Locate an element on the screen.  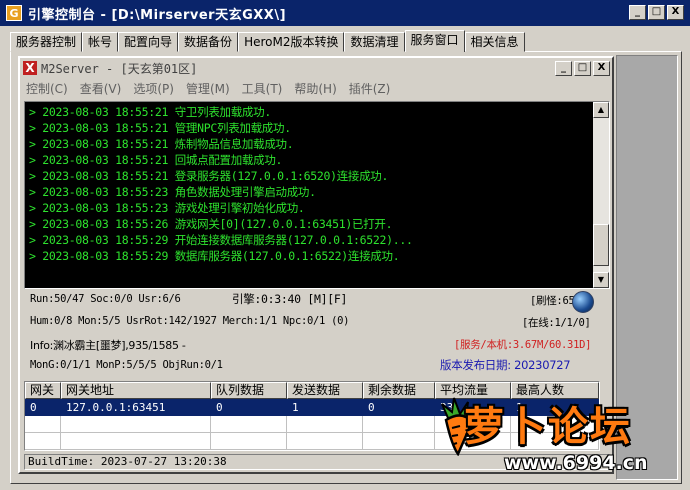
tab-server-control: 服务器控制 is located at coordinates (46, 42).